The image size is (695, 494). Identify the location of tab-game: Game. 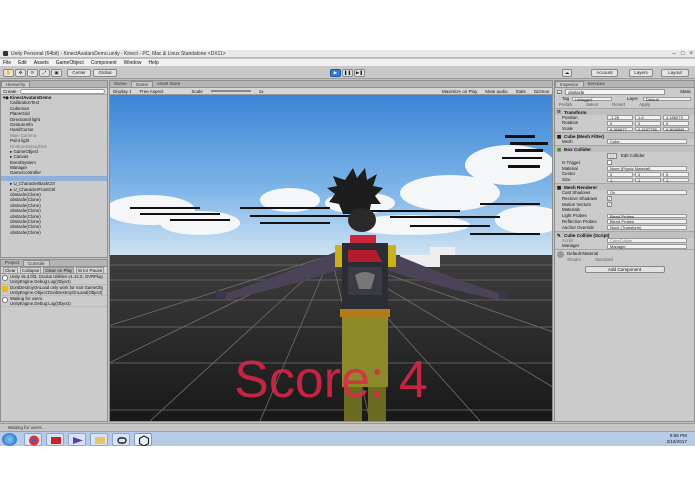
(142, 84).